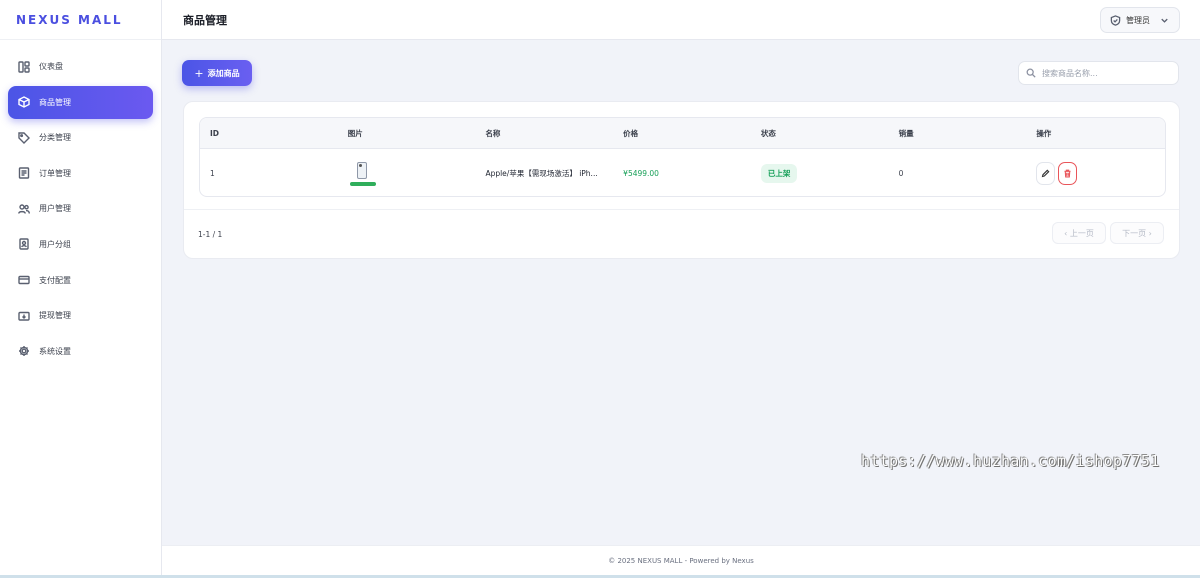  Describe the element at coordinates (1010, 461) in the screenshot. I see `watermark-text: https://www.huzhan.com/ishop7751` at that location.